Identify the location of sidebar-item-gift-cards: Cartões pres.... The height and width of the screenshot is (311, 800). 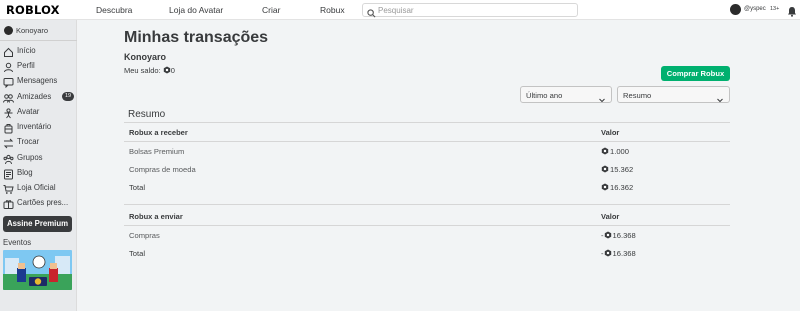
(39, 203).